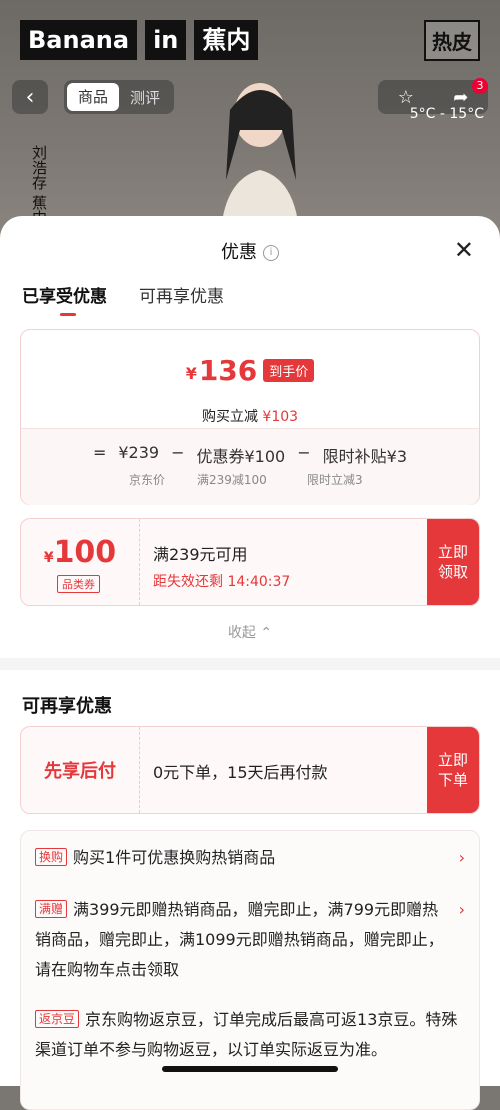 This screenshot has width=500, height=1110. What do you see at coordinates (139, 452) in the screenshot?
I see `formula-base-price: ¥239` at bounding box center [139, 452].